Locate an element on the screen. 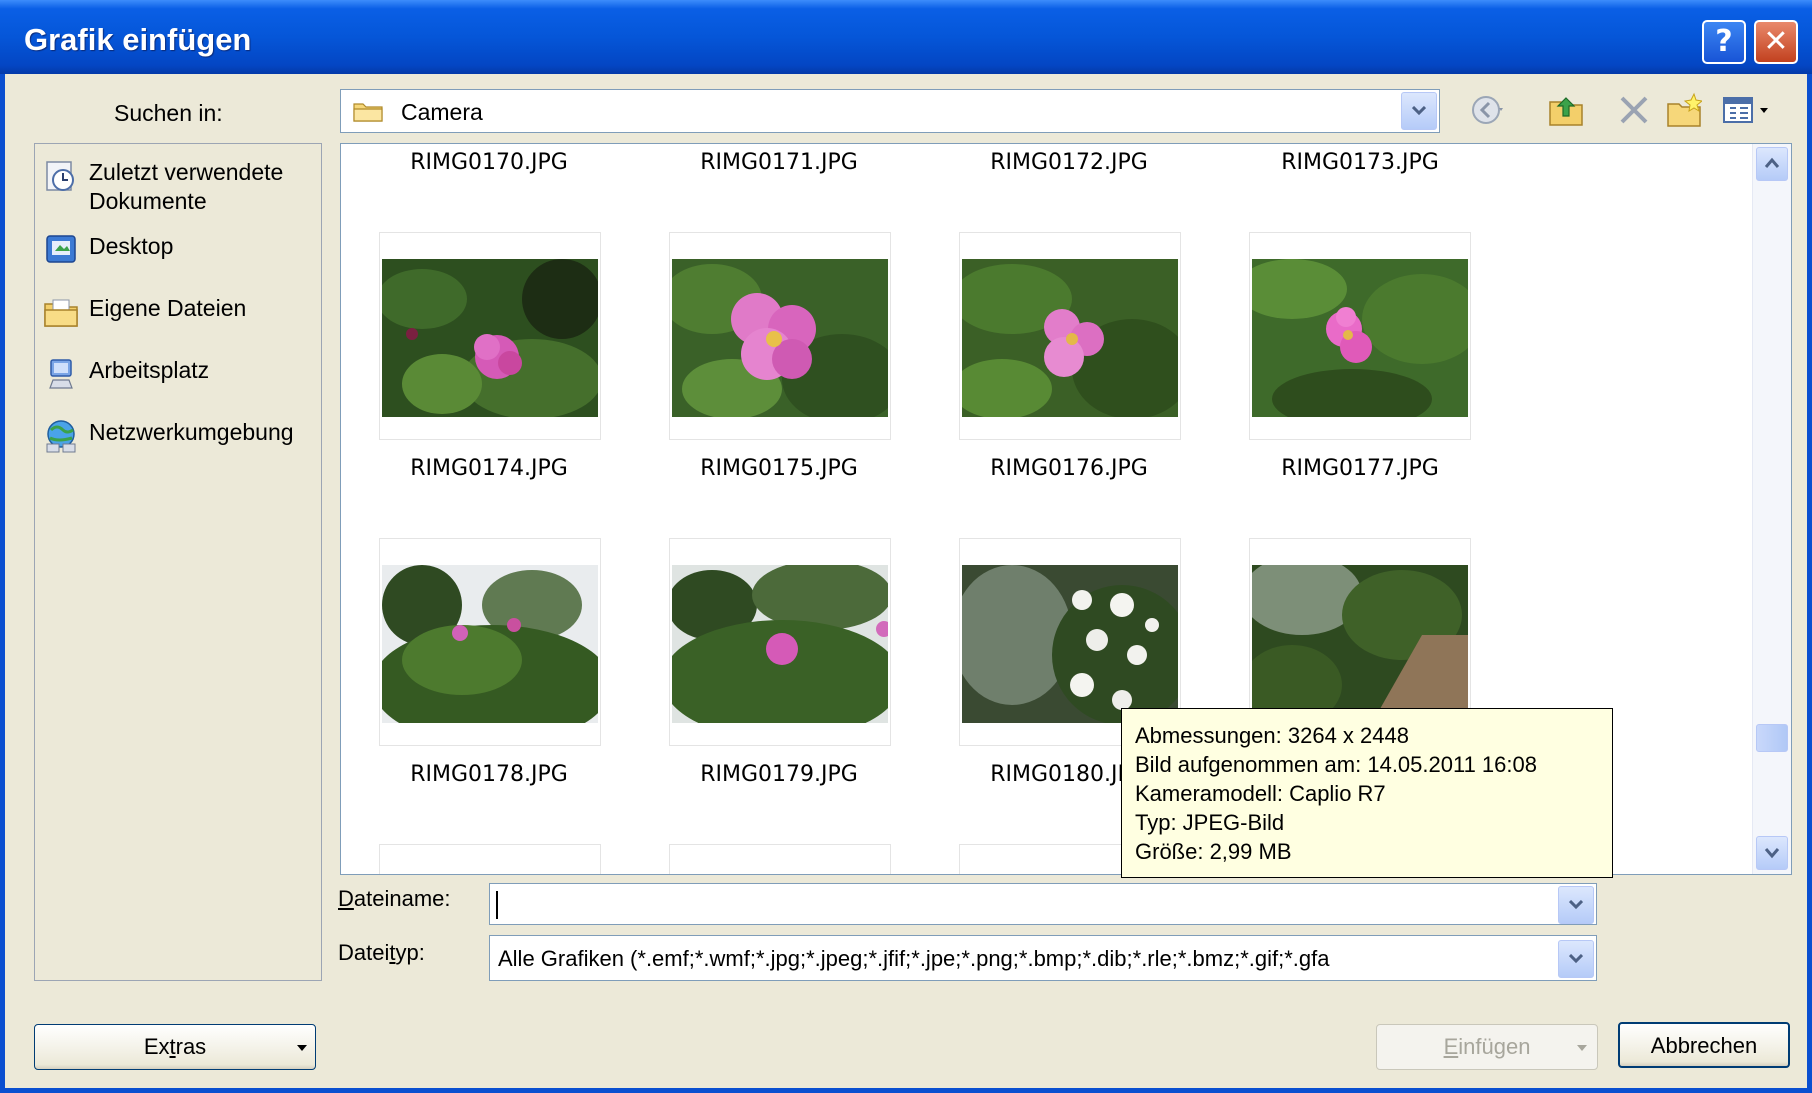 The height and width of the screenshot is (1093, 1812). scroll-thumb is located at coordinates (1772, 738).